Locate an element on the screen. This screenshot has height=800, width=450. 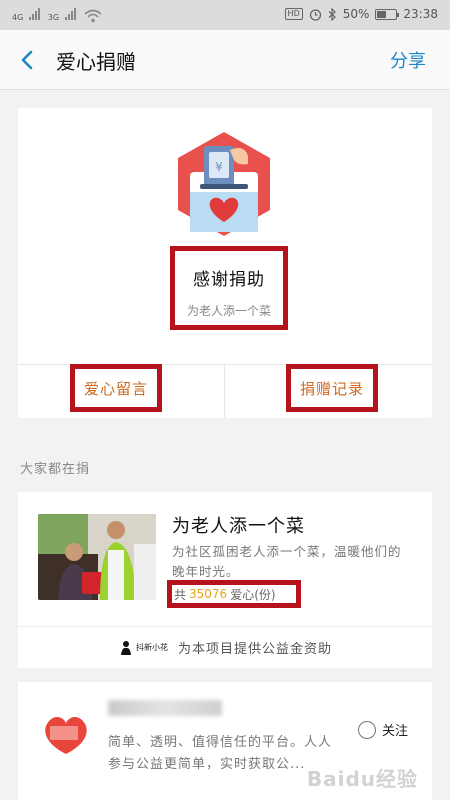
follow-radio-icon is located at coordinates (367, 729).